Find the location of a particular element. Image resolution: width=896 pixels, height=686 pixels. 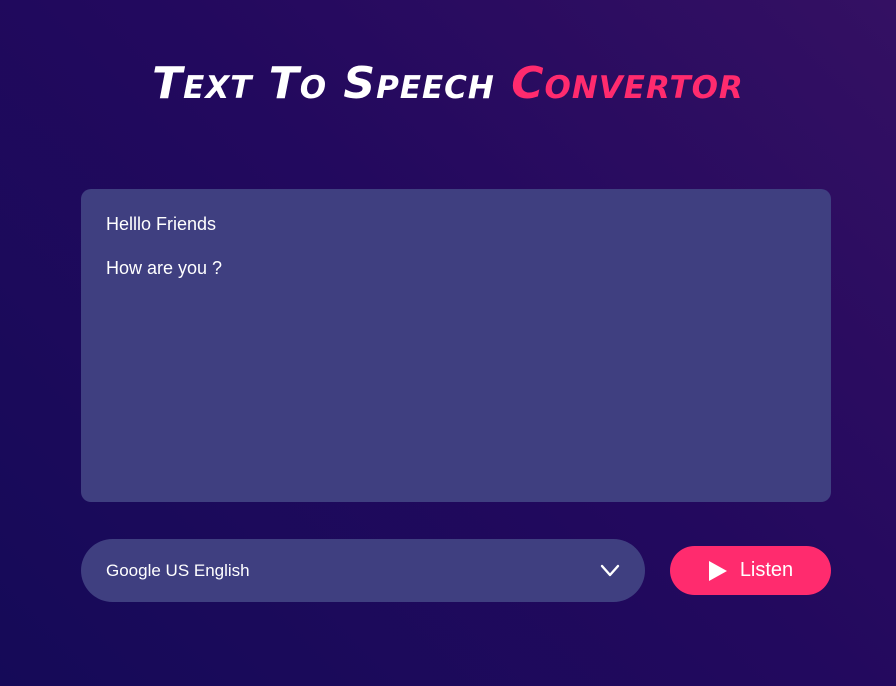

title-part-2: Convertor is located at coordinates (627, 83).